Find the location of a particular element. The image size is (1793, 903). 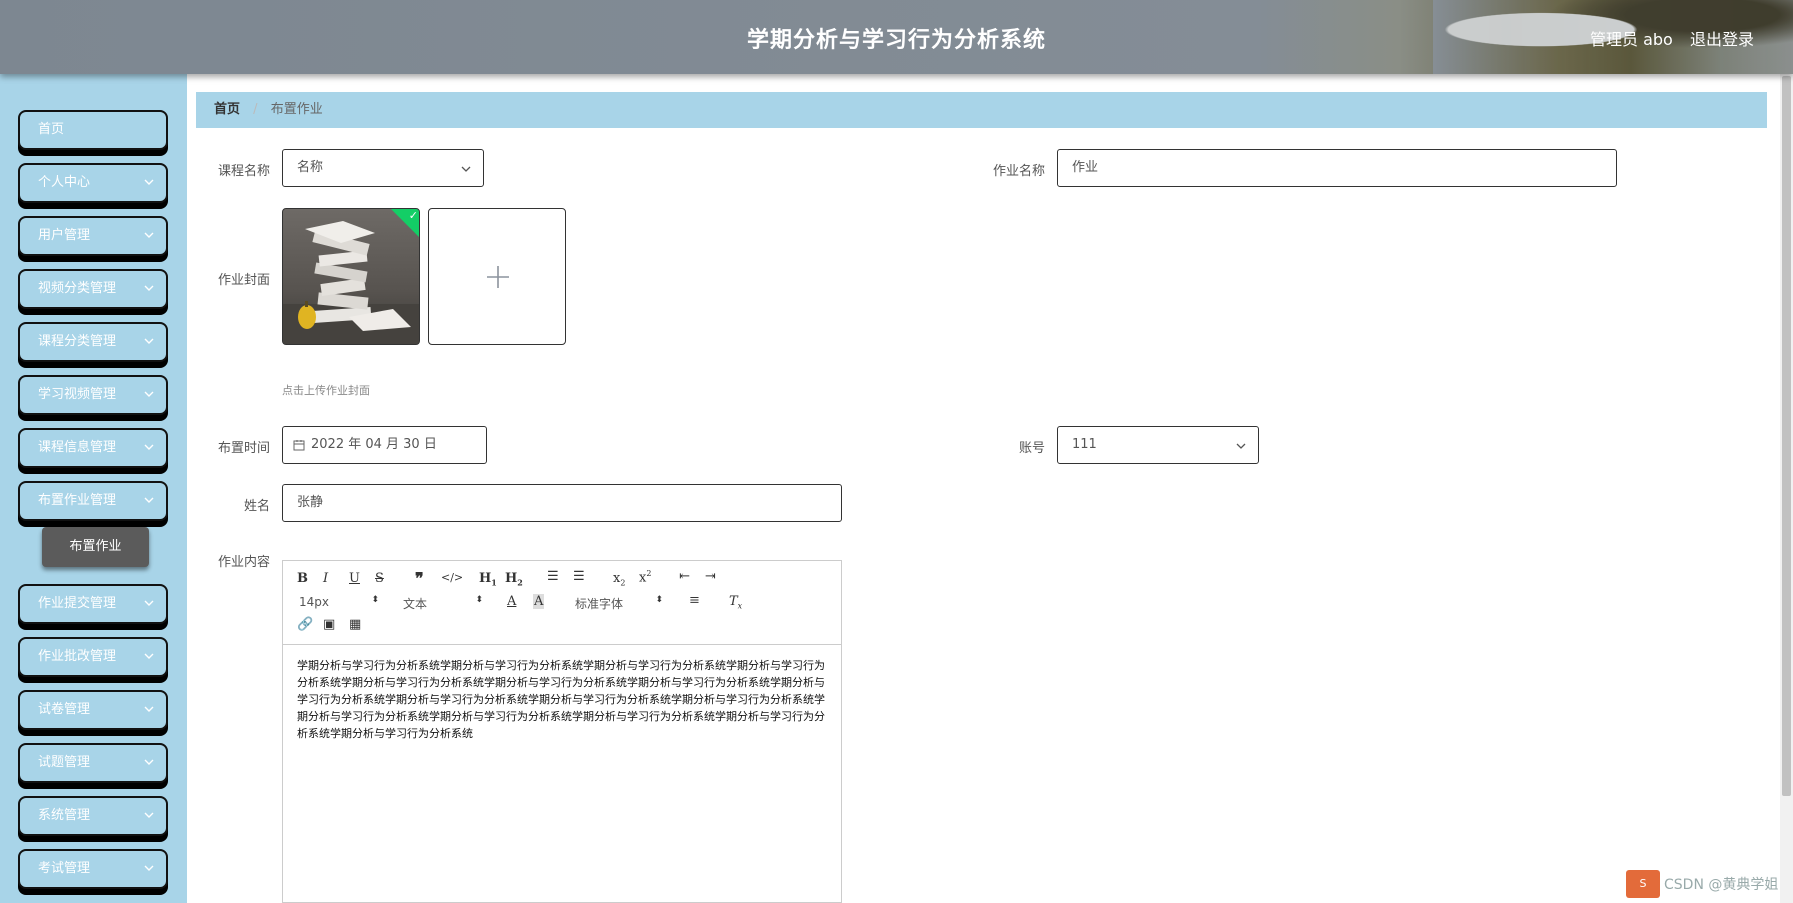

background-color-icon: A is located at coordinates (539, 601).